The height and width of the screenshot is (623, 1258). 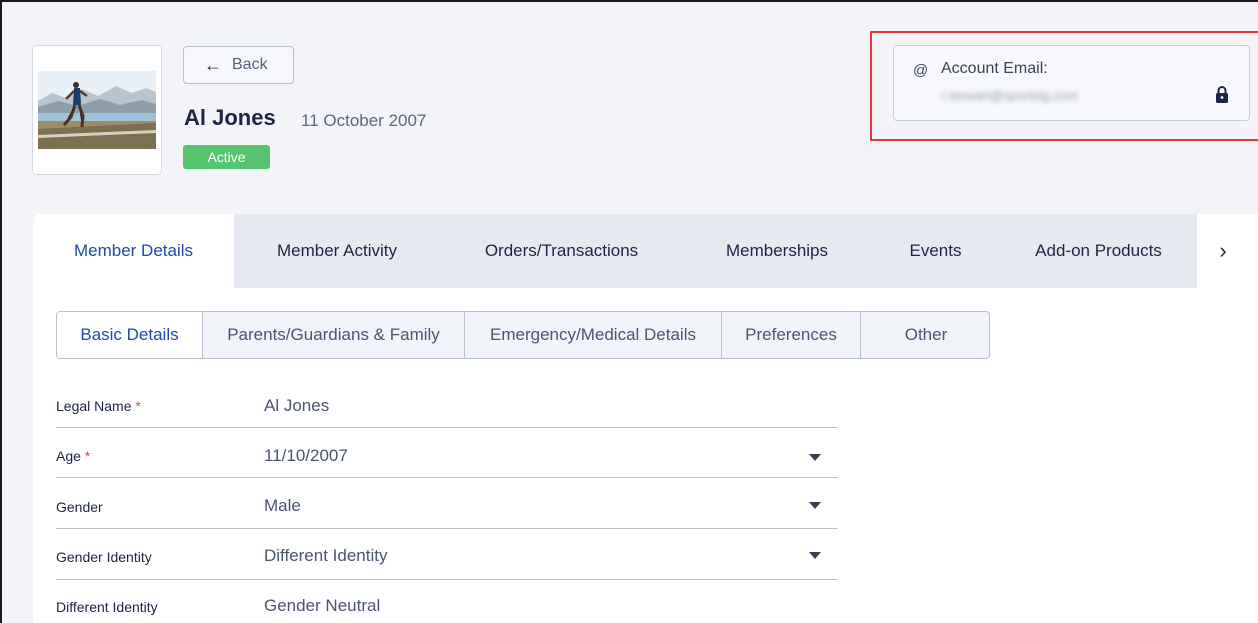 I want to click on member-name: Al Jones, so click(x=230, y=117).